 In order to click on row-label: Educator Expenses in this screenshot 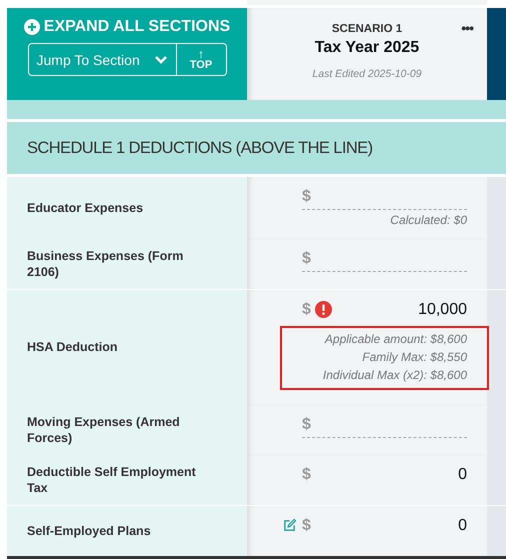, I will do `click(85, 208)`.